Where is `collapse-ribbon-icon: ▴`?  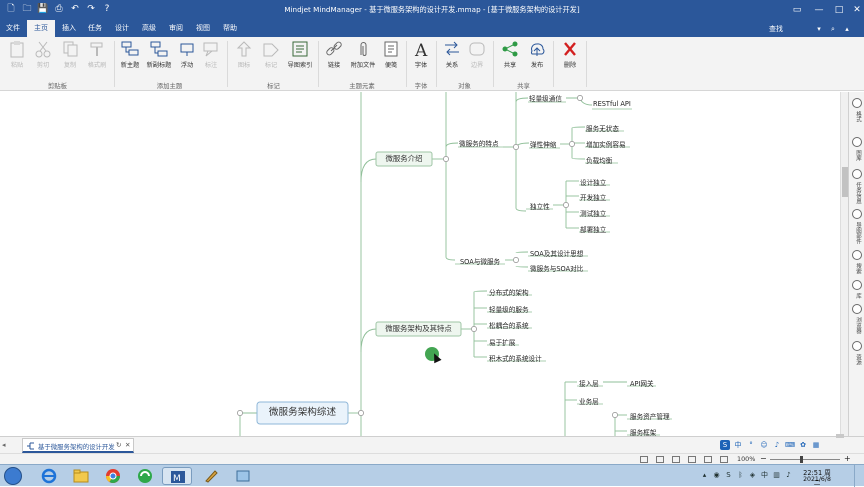 collapse-ribbon-icon: ▴ is located at coordinates (847, 29).